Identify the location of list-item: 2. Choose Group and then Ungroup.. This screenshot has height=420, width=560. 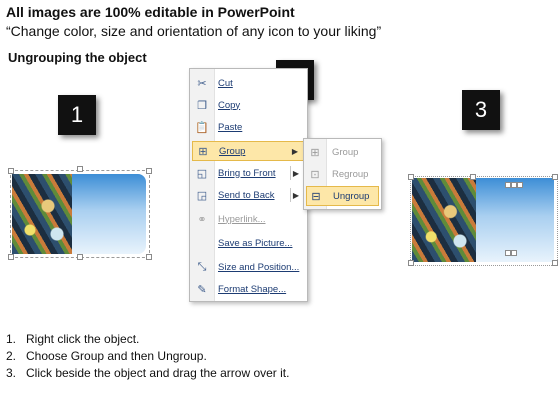
(147, 356).